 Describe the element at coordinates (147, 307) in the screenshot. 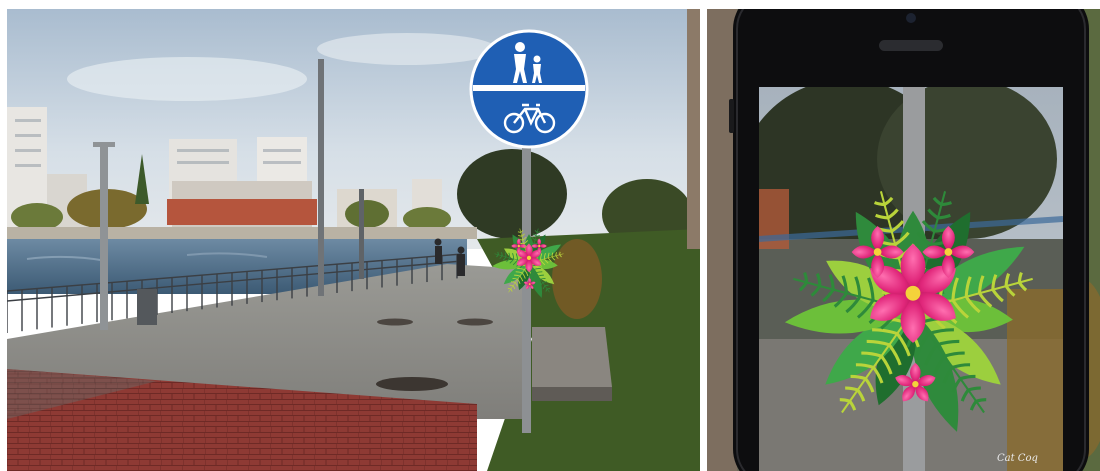

I see `trash-bin` at that location.